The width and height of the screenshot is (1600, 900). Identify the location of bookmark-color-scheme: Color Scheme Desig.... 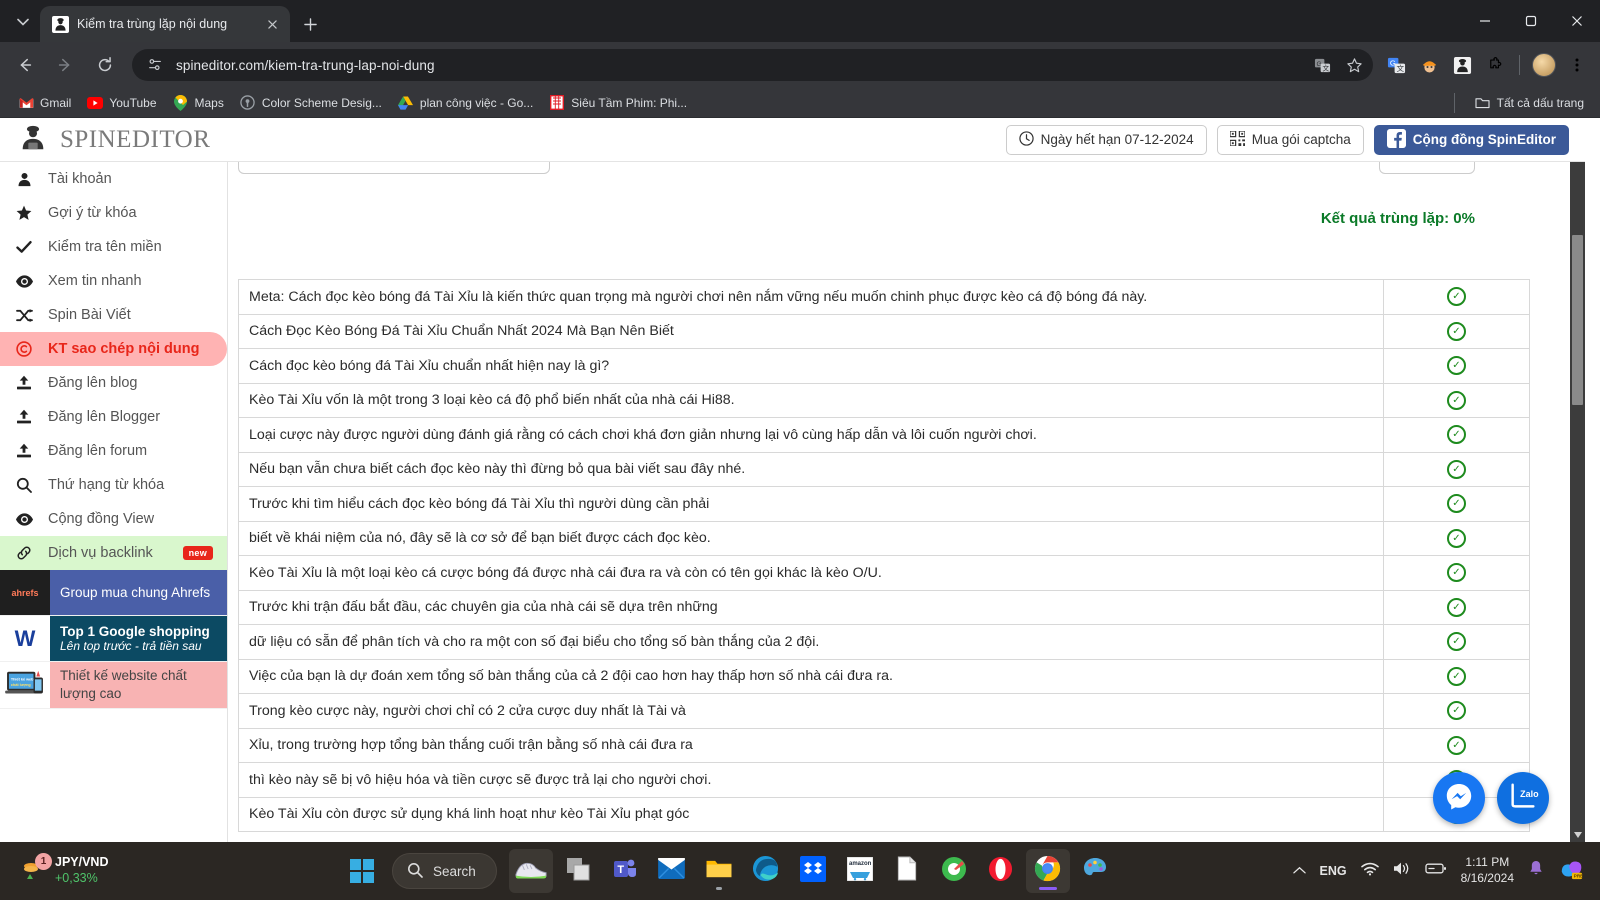
(311, 103).